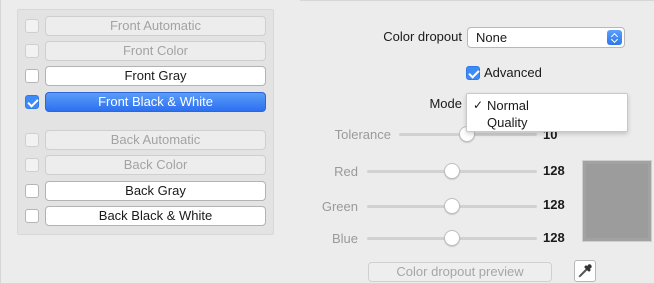 This screenshot has height=284, width=654. I want to click on color-swatch-fill, so click(617, 201).